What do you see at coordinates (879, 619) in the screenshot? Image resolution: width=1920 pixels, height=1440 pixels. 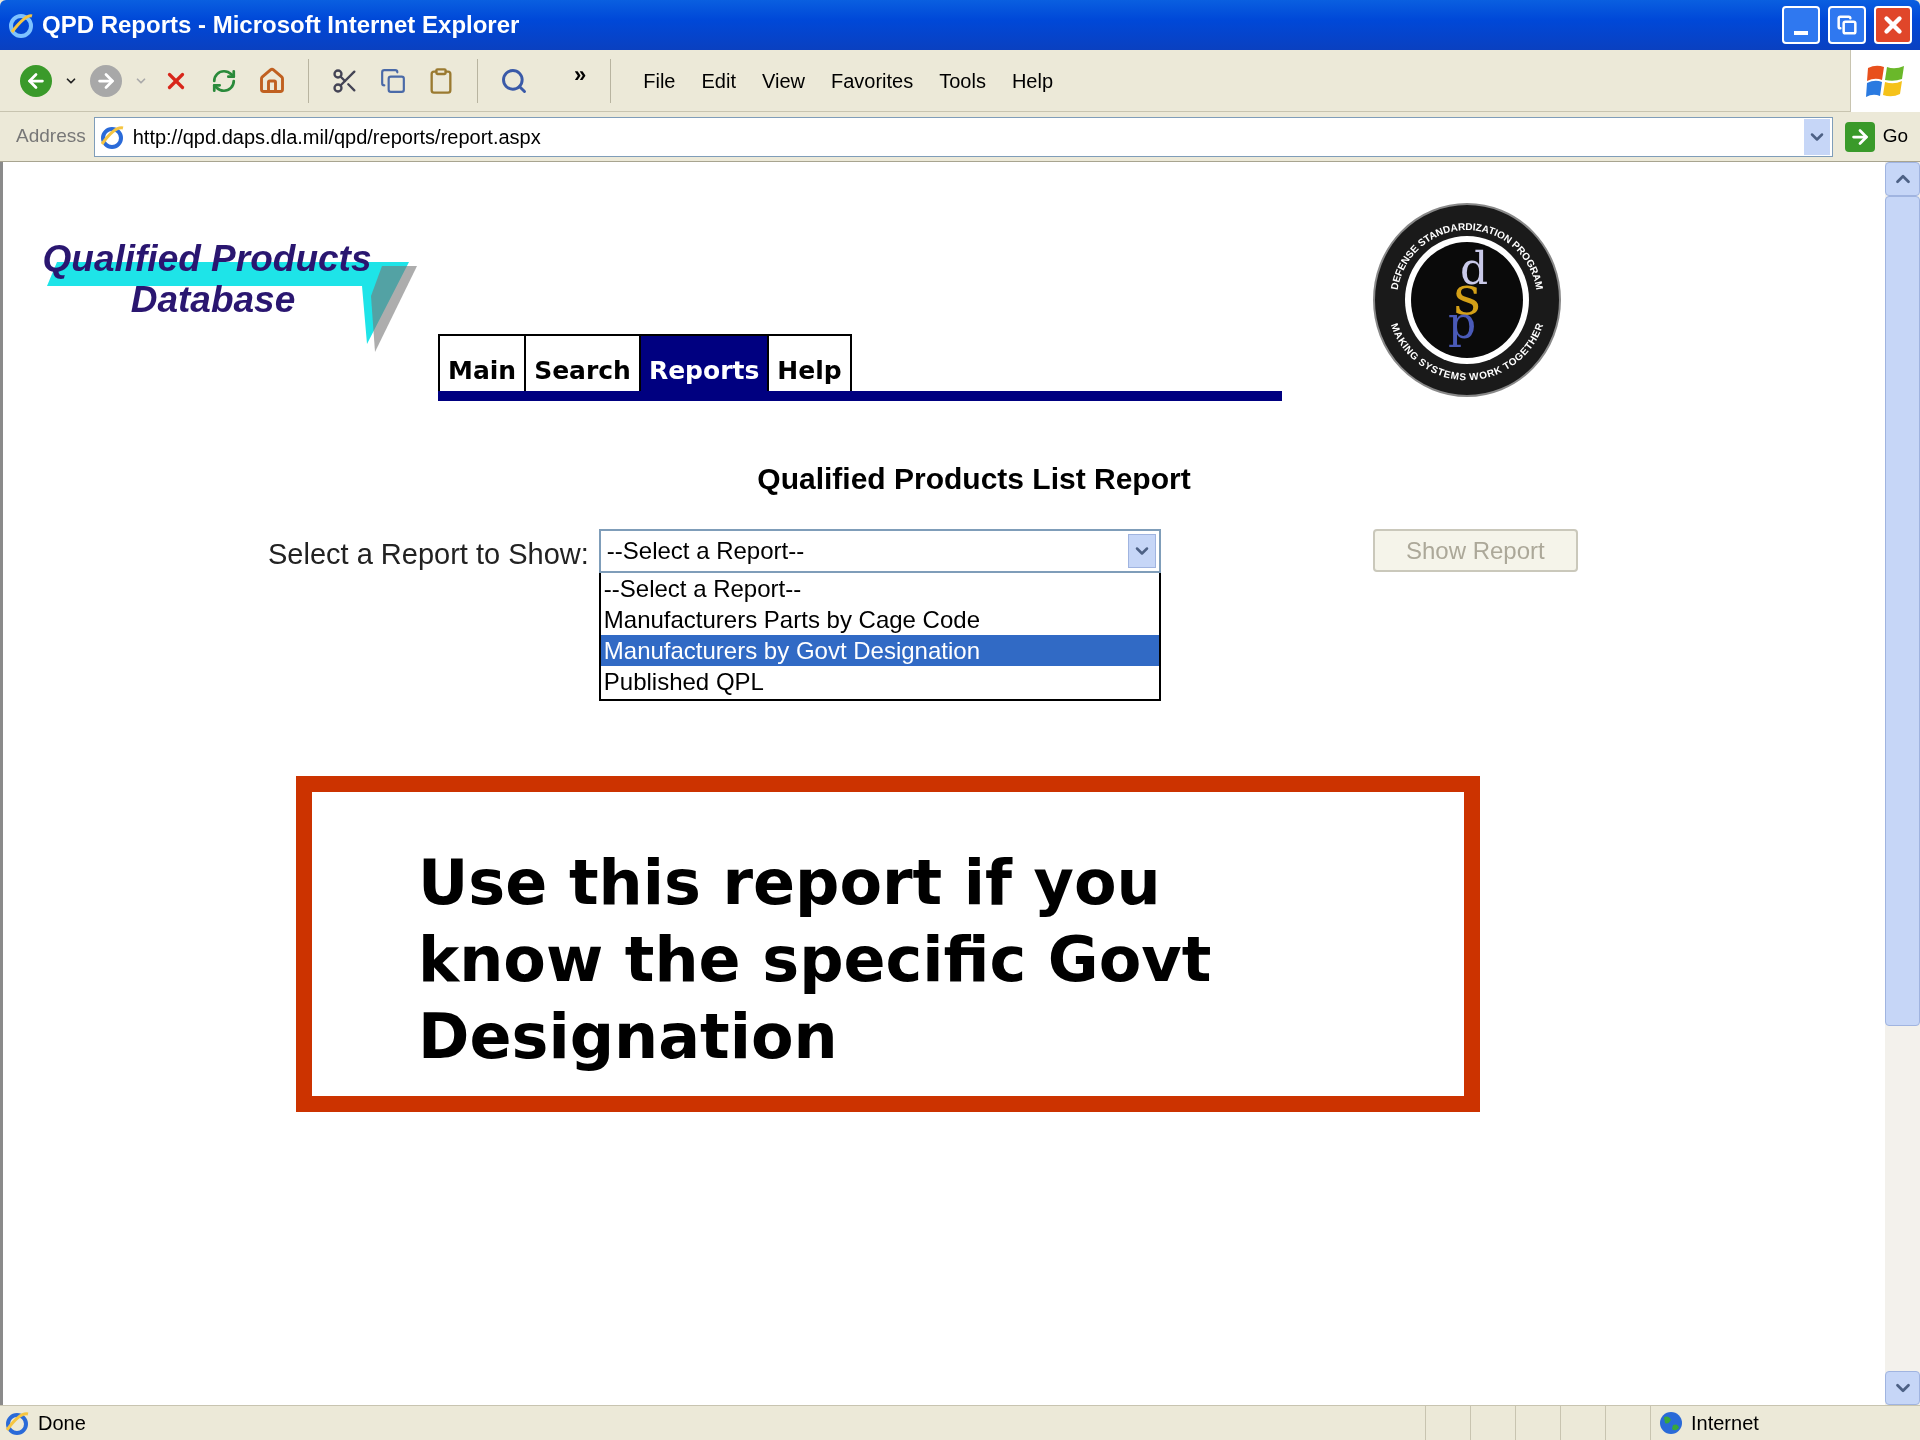 I see `dropdown-option: Manufacturers Parts by Cage Code` at bounding box center [879, 619].